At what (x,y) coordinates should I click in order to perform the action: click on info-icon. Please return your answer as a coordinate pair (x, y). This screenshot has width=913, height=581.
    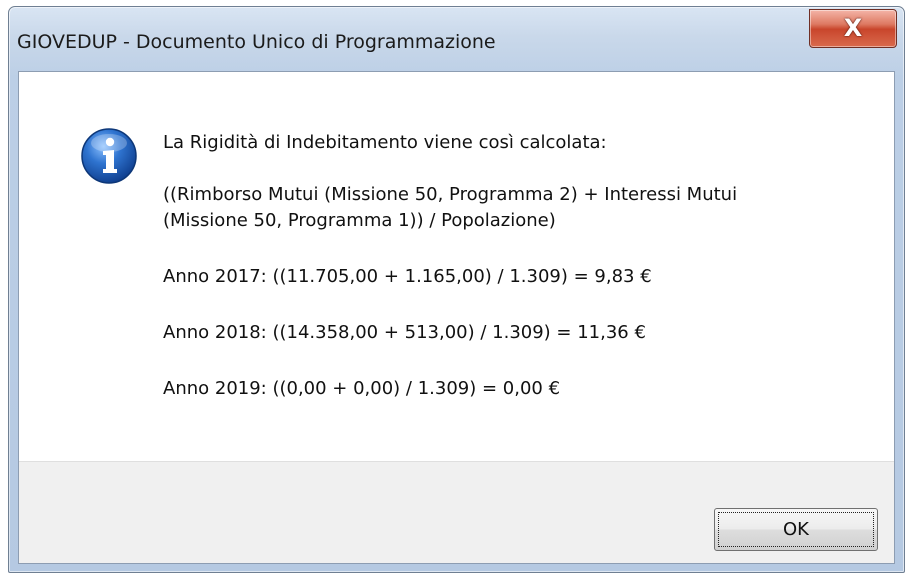
    Looking at the image, I should click on (109, 156).